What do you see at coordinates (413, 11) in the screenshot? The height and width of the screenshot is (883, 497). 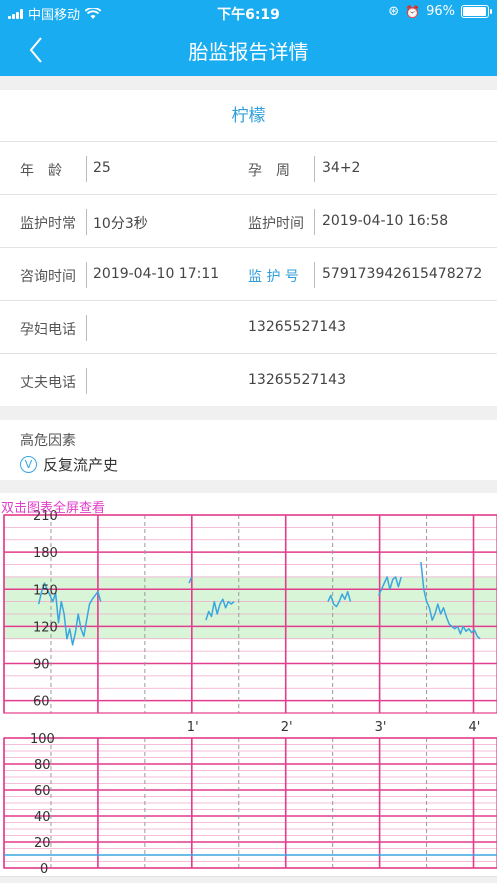 I see `alarm-icon: ⏰` at bounding box center [413, 11].